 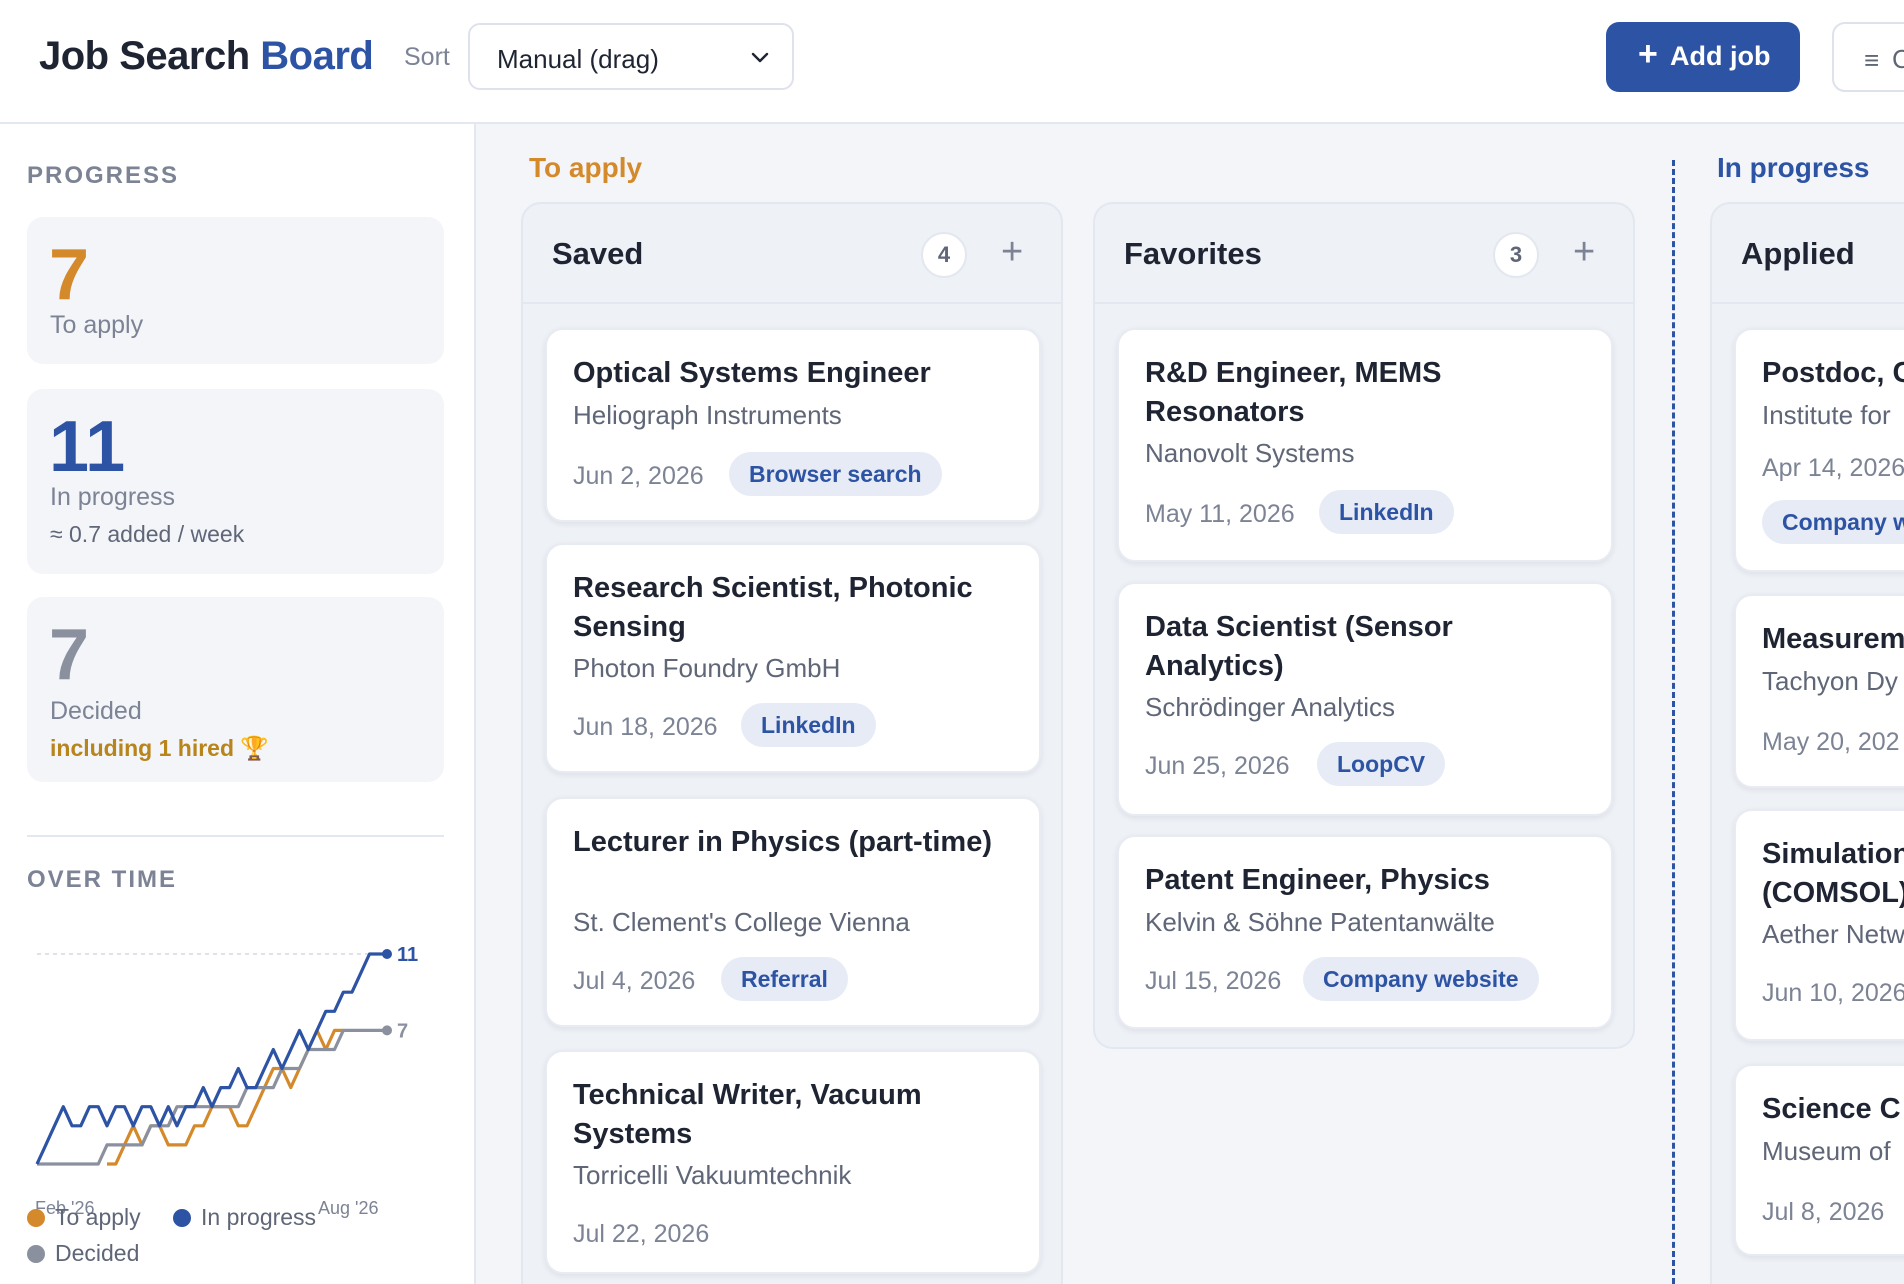 I want to click on add-job-label: Add job, so click(x=1720, y=56).